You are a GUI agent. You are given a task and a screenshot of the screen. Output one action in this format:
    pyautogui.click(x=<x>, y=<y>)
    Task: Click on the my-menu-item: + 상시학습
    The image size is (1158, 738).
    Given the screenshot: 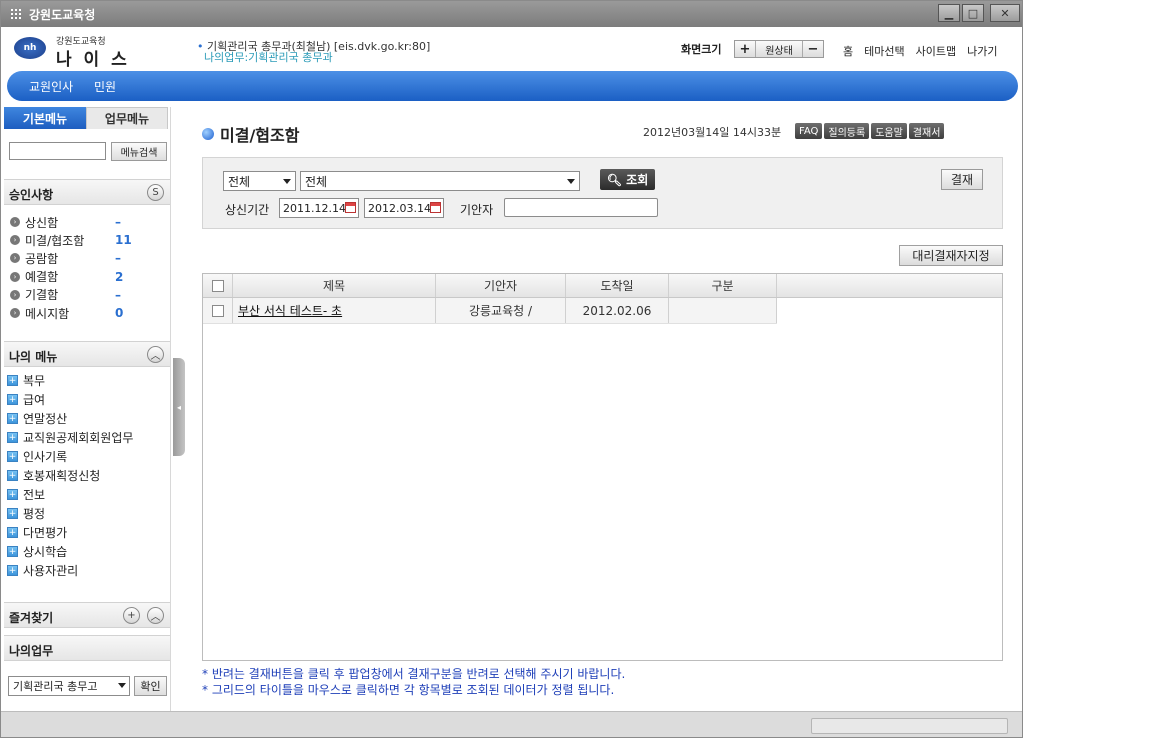 What is the action you would take?
    pyautogui.click(x=70, y=551)
    